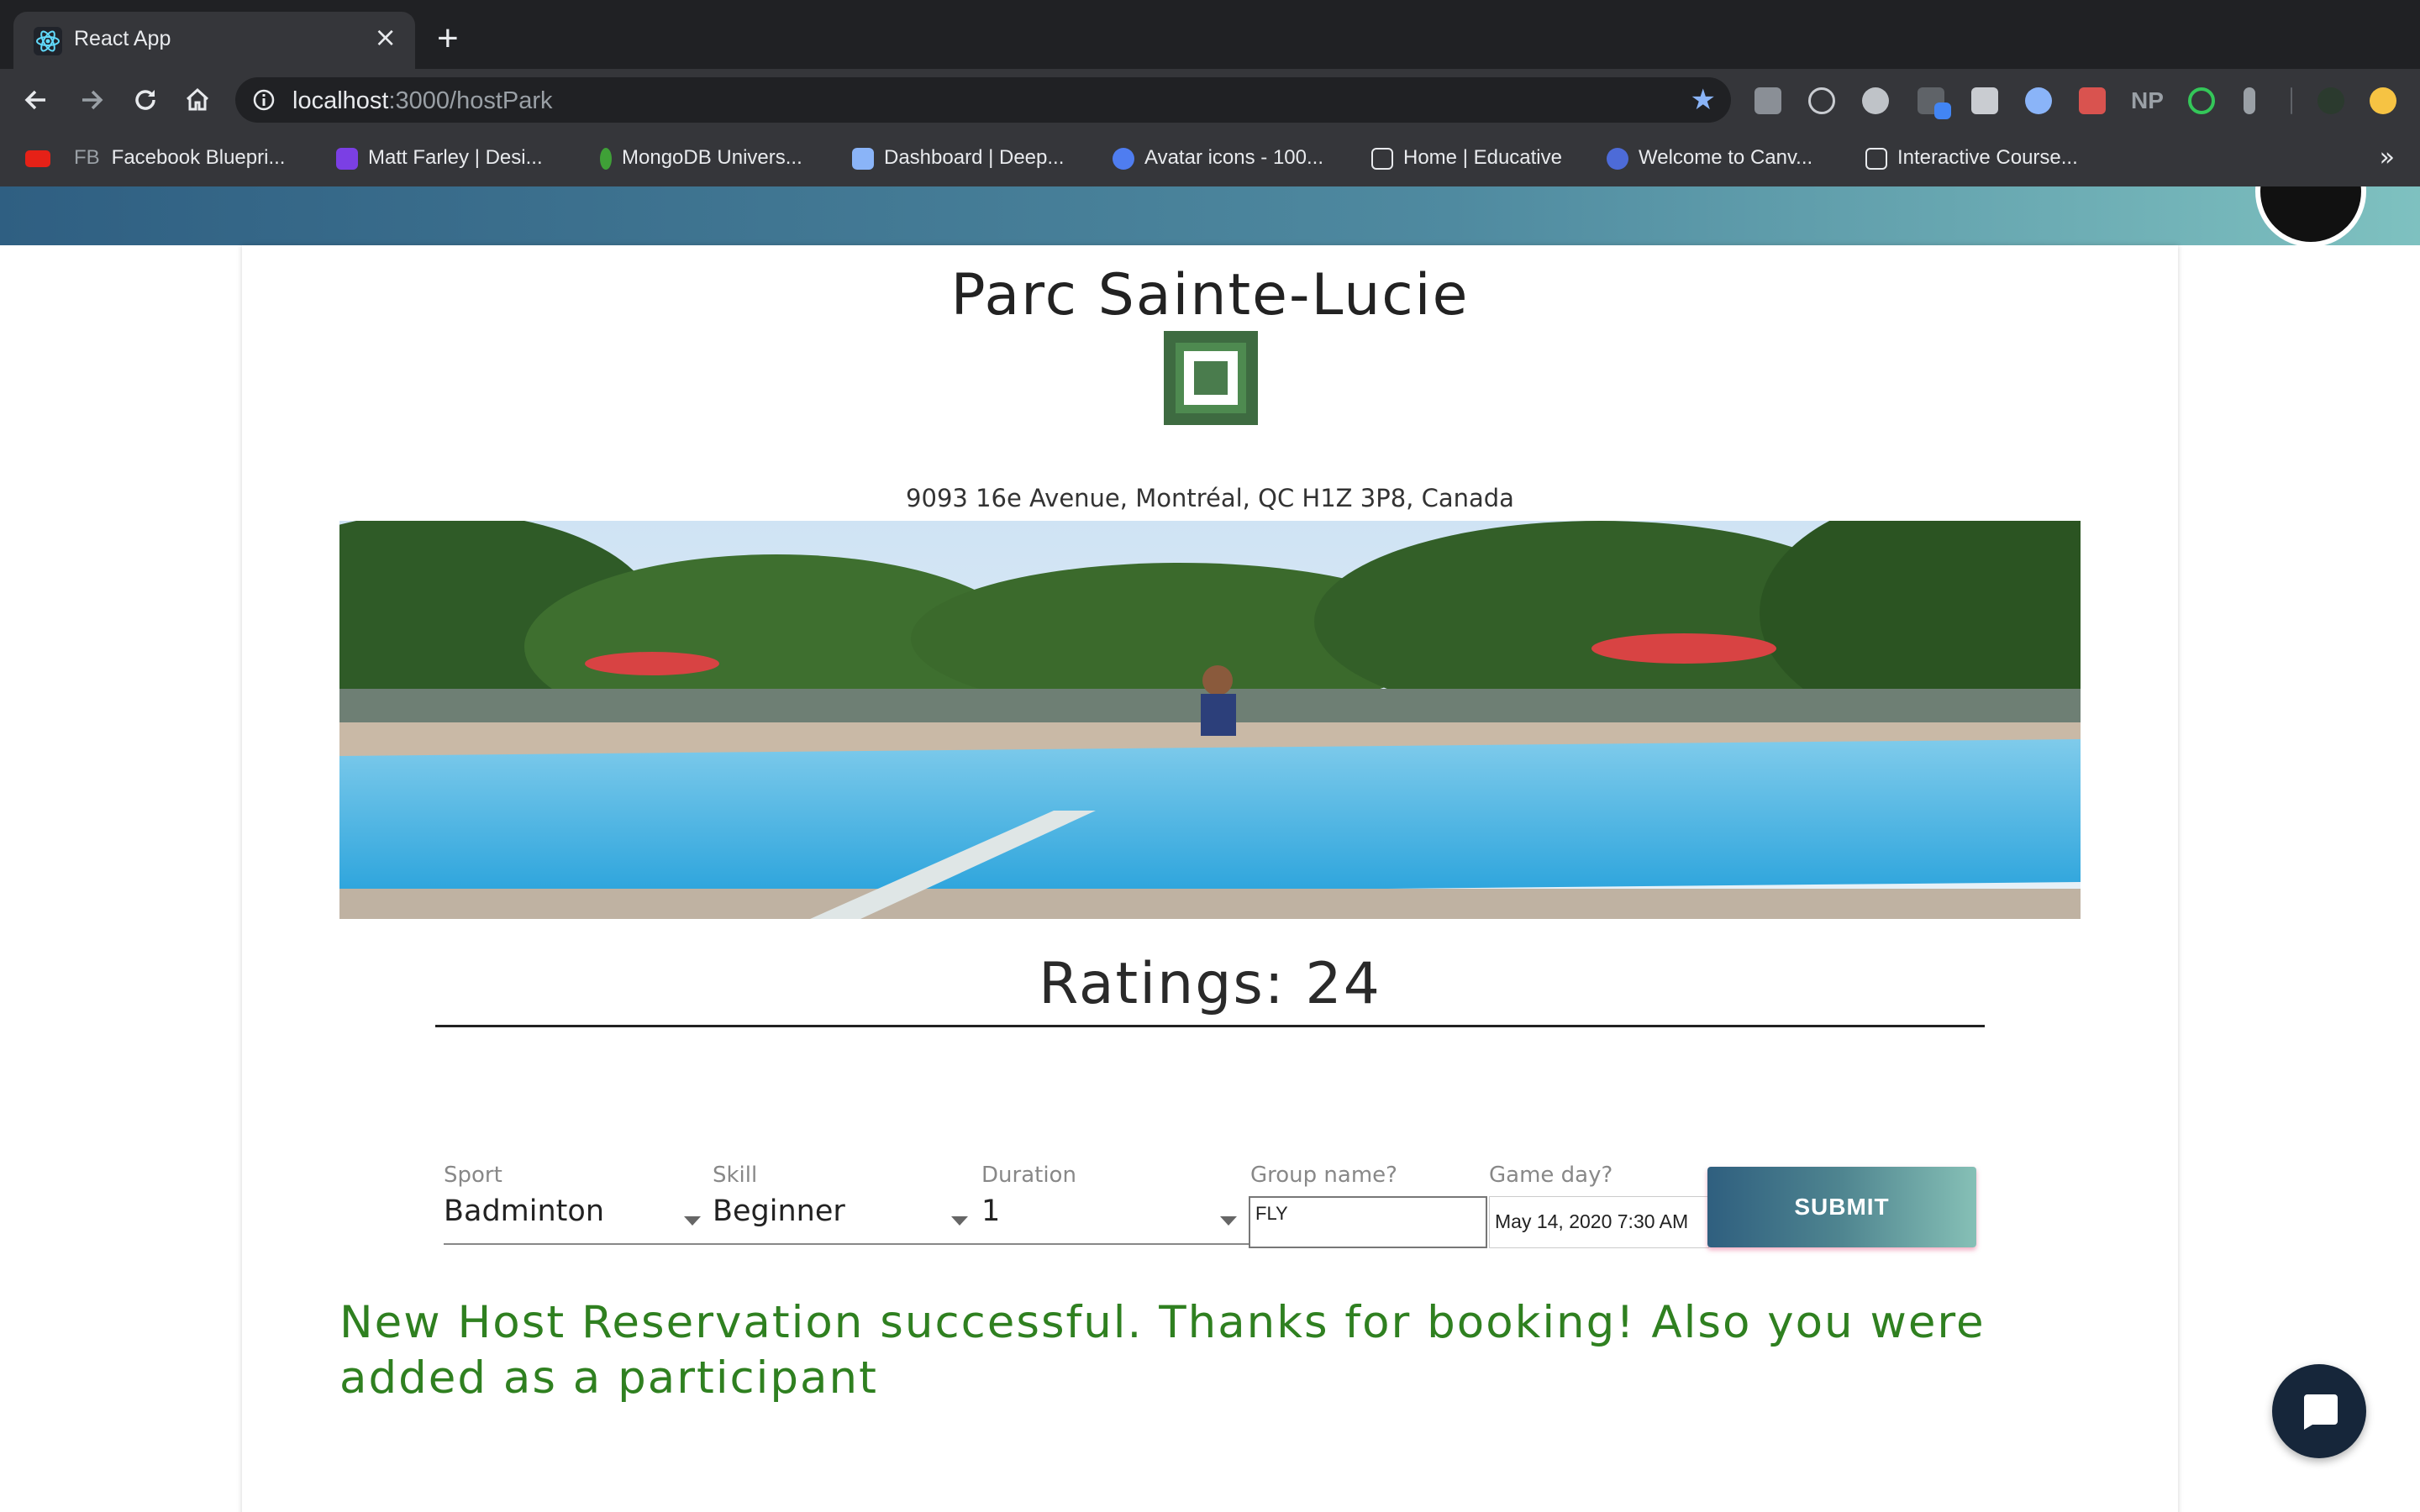 Image resolution: width=2420 pixels, height=1512 pixels. Describe the element at coordinates (87, 157) in the screenshot. I see `bookmark-prefix: FB` at that location.